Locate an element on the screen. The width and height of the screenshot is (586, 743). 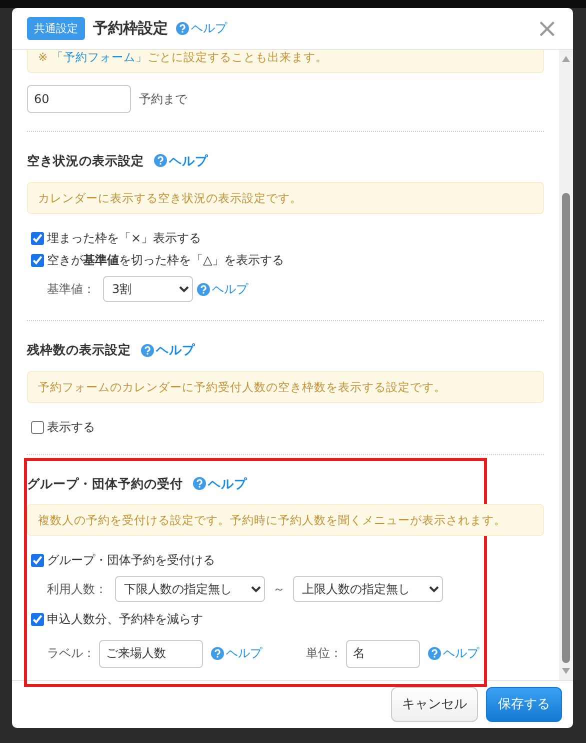
unit-input: 名 is located at coordinates (383, 654).